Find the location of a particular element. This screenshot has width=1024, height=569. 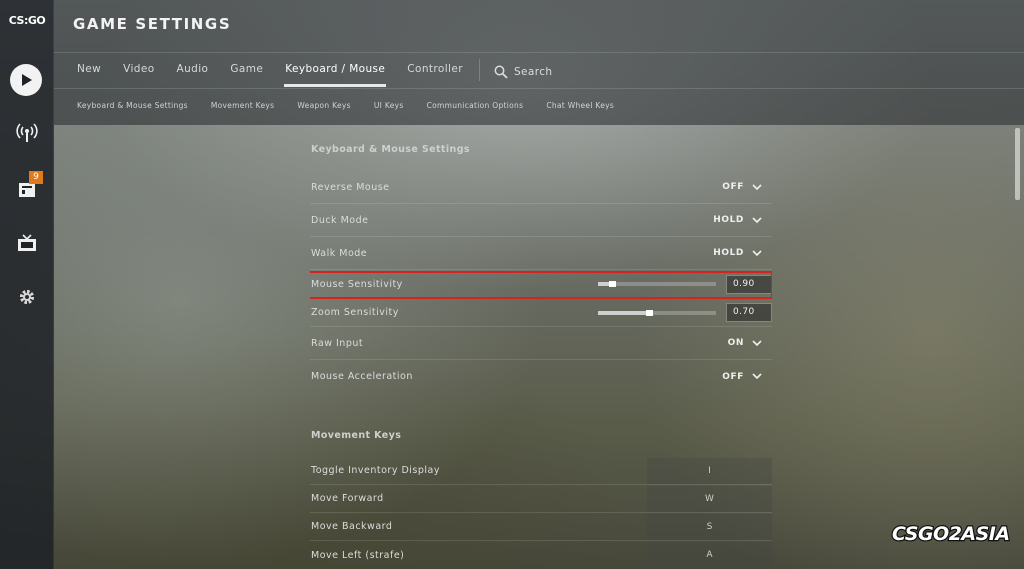

tab-controller: Controller is located at coordinates (435, 72).